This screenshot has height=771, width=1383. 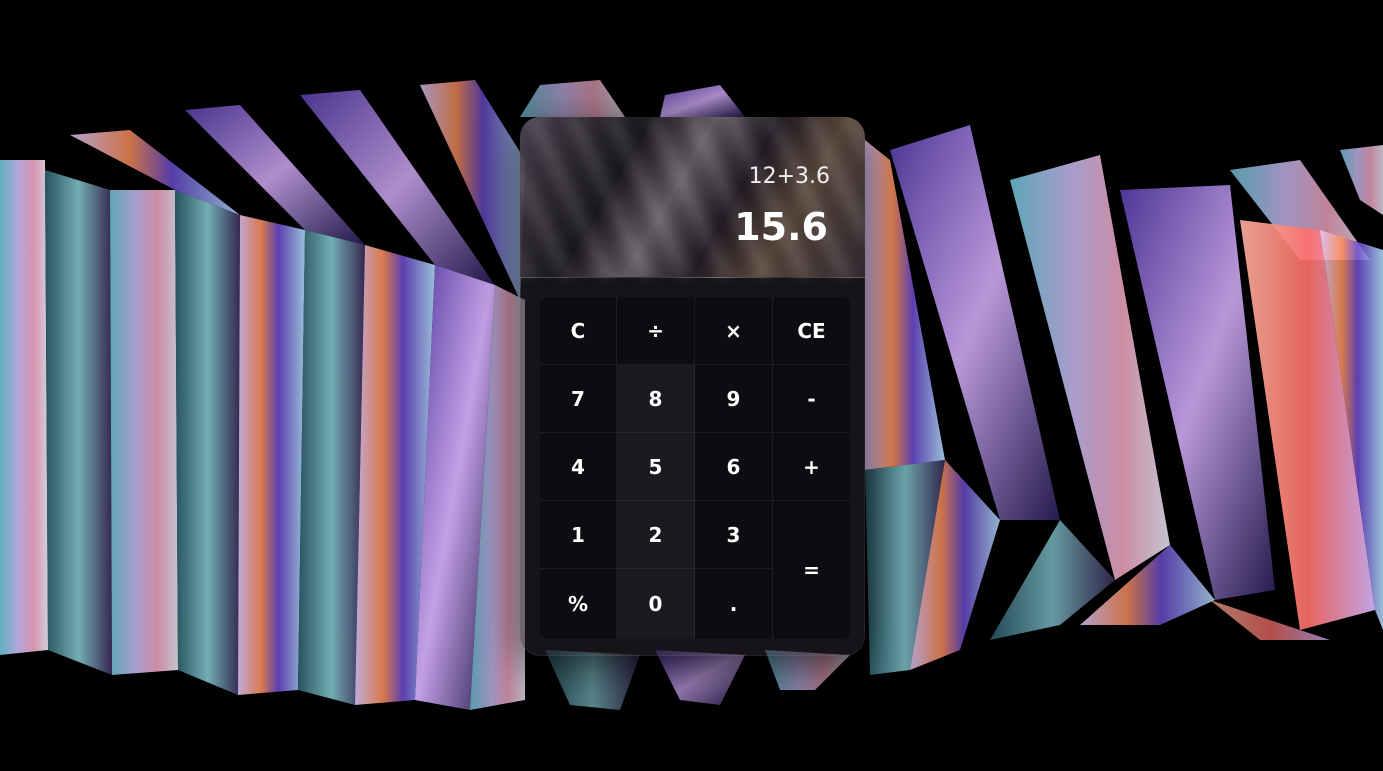 What do you see at coordinates (692, 197) in the screenshot?
I see `calculator-display: 12+3.6 15.6` at bounding box center [692, 197].